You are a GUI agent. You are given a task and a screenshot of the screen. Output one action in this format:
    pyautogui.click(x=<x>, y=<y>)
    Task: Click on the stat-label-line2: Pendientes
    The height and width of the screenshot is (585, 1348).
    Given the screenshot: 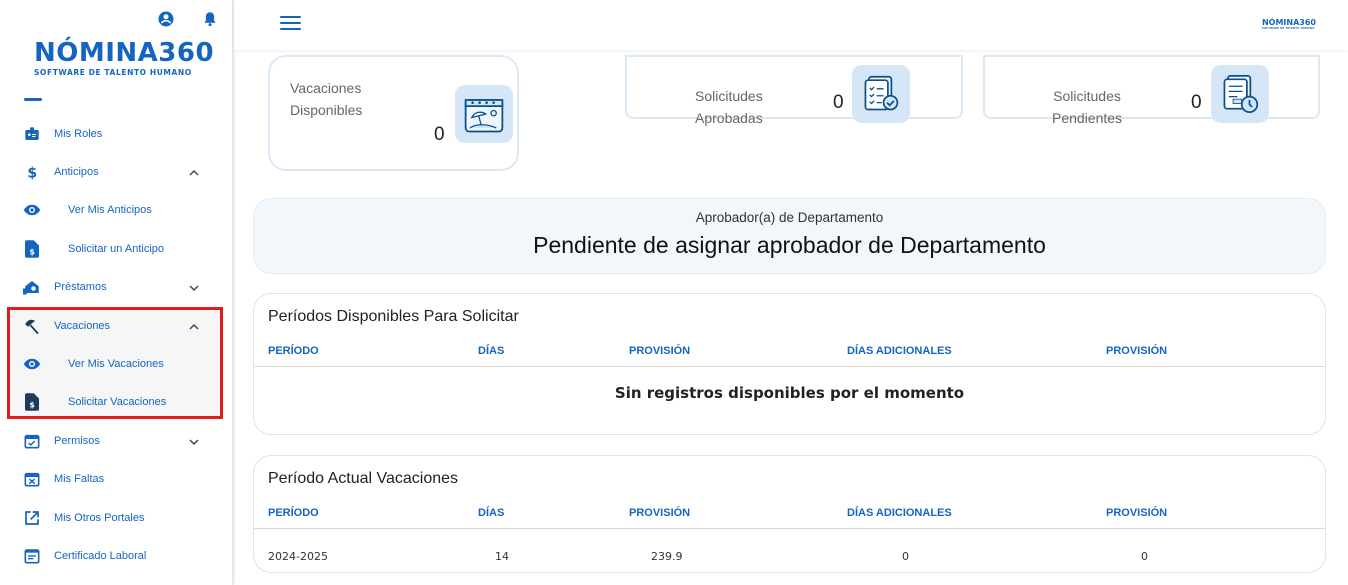 What is the action you would take?
    pyautogui.click(x=1087, y=118)
    